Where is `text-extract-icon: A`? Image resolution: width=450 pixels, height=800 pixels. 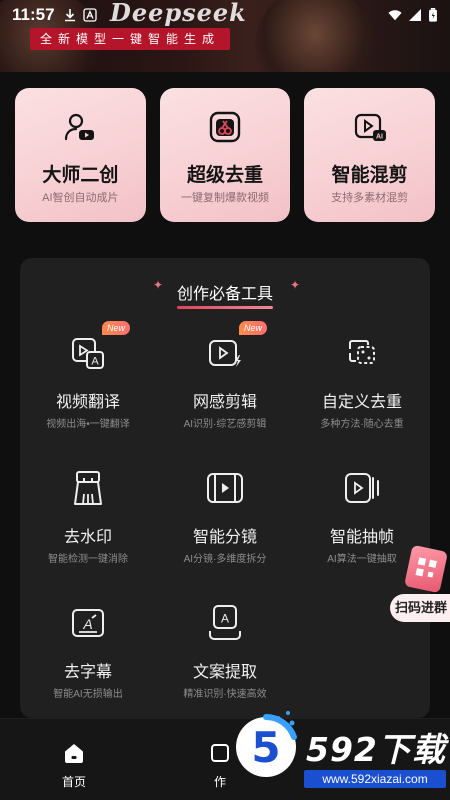
text-extract-icon: A is located at coordinates (225, 622).